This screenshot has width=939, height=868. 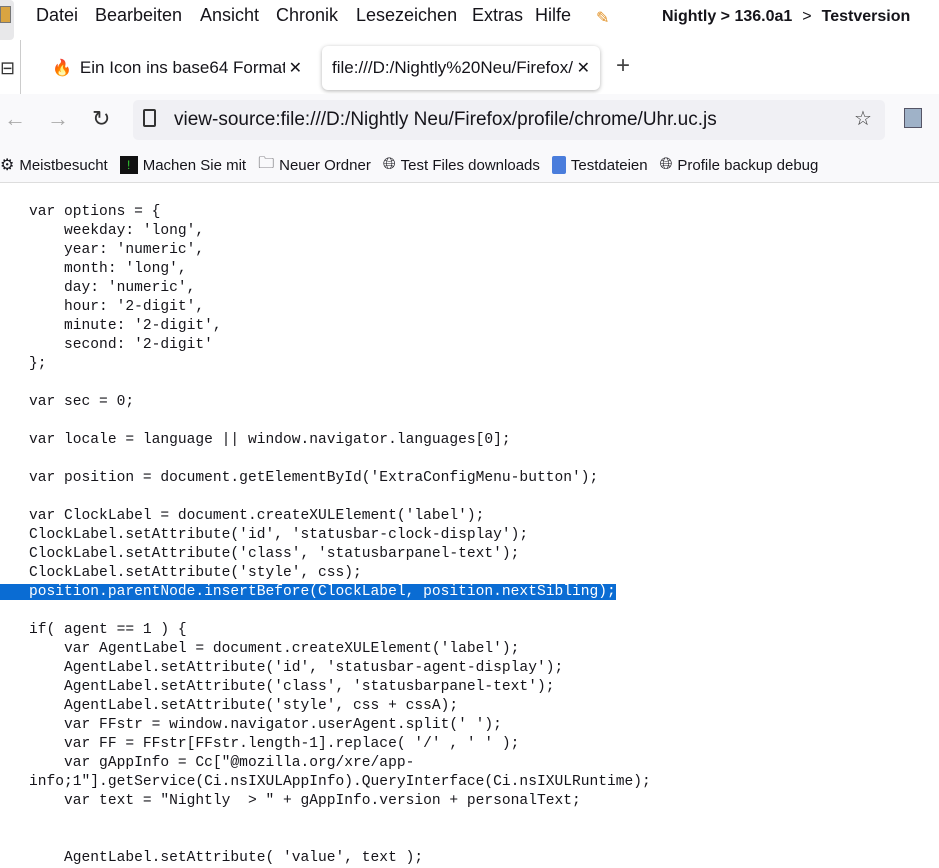 I want to click on code-text: if( agent == 1 ) {, so click(x=108, y=630).